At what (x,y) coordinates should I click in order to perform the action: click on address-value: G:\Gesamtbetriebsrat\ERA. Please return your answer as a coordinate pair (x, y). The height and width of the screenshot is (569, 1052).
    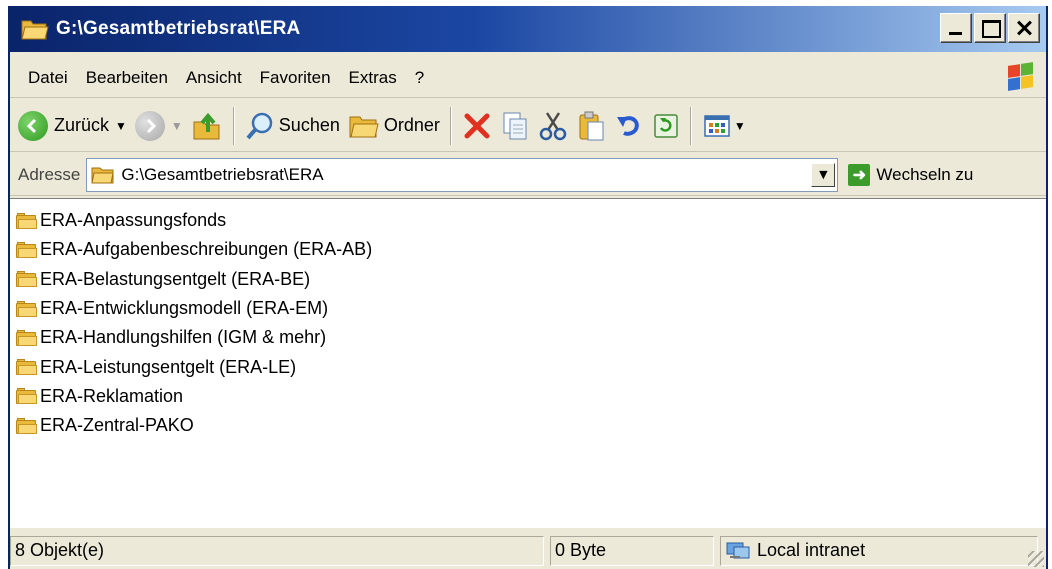
    Looking at the image, I should click on (222, 174).